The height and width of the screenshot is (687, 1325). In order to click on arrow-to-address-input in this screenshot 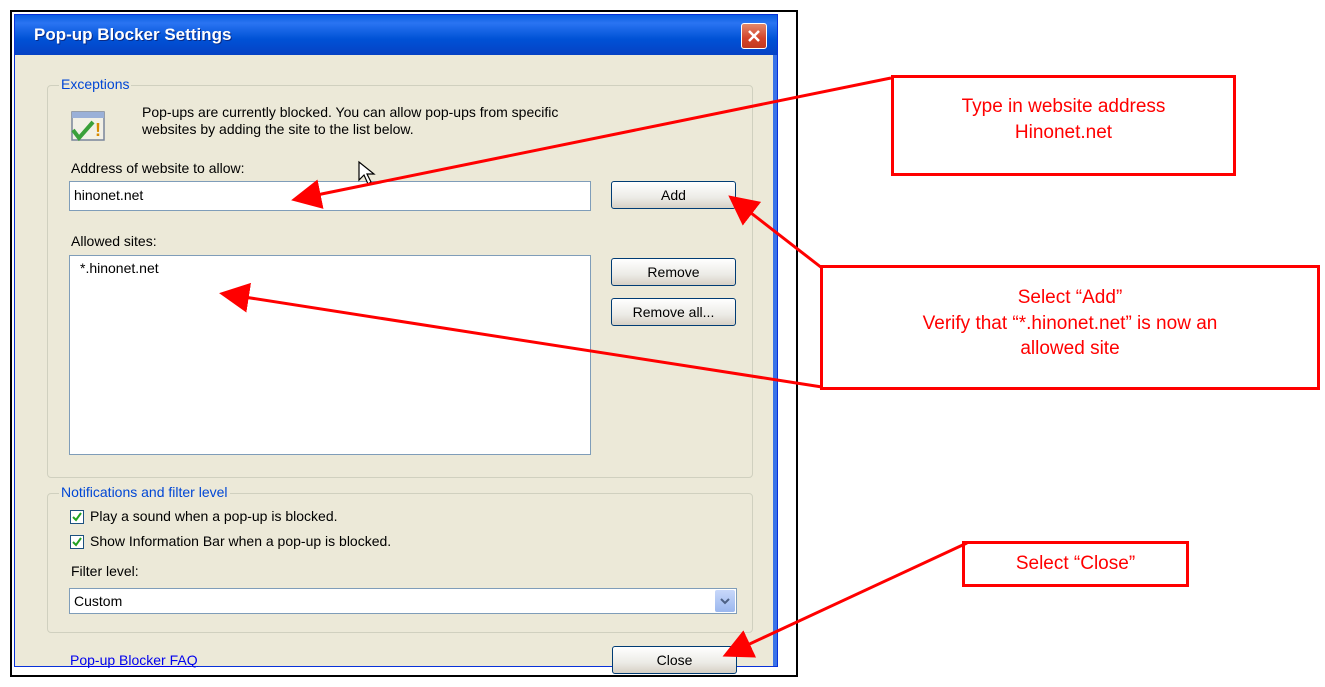, I will do `click(591, 142)`.